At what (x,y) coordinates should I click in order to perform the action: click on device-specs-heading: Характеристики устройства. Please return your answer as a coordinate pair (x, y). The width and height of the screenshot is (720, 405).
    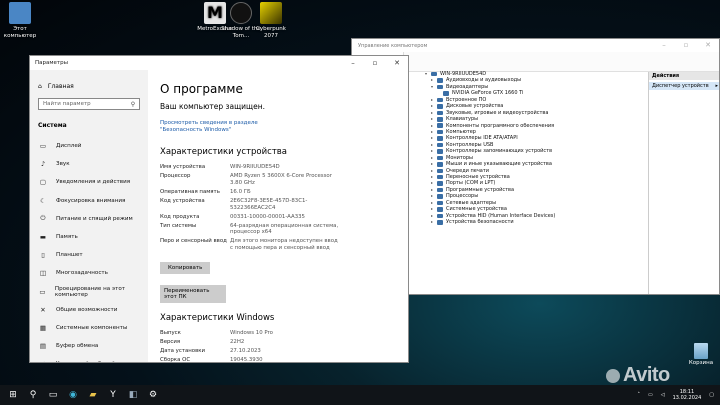
    Looking at the image, I should click on (223, 152).